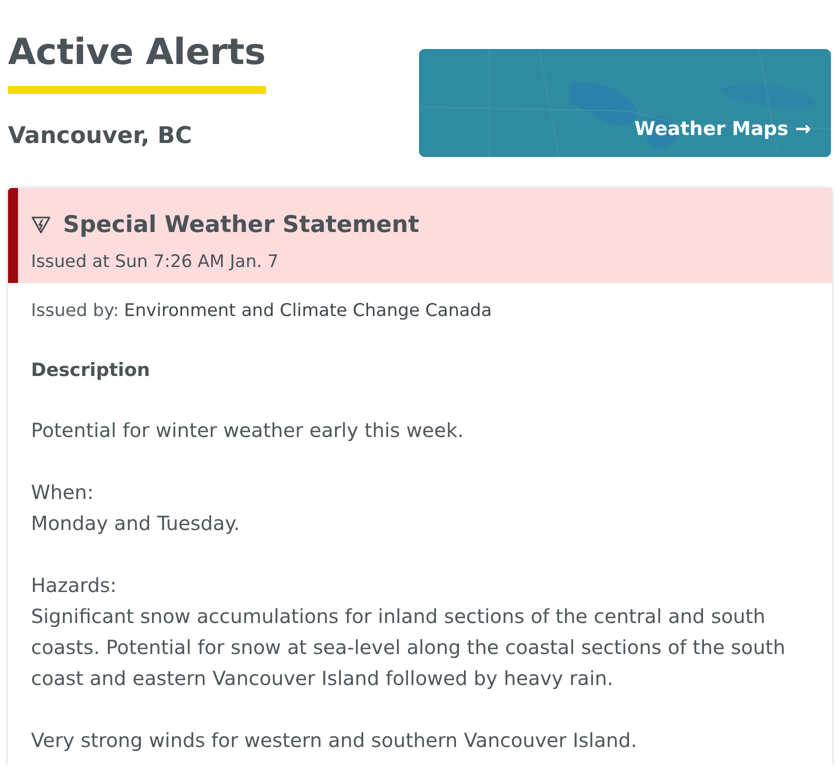 This screenshot has width=840, height=769. What do you see at coordinates (91, 371) in the screenshot?
I see `description-heading: Description` at bounding box center [91, 371].